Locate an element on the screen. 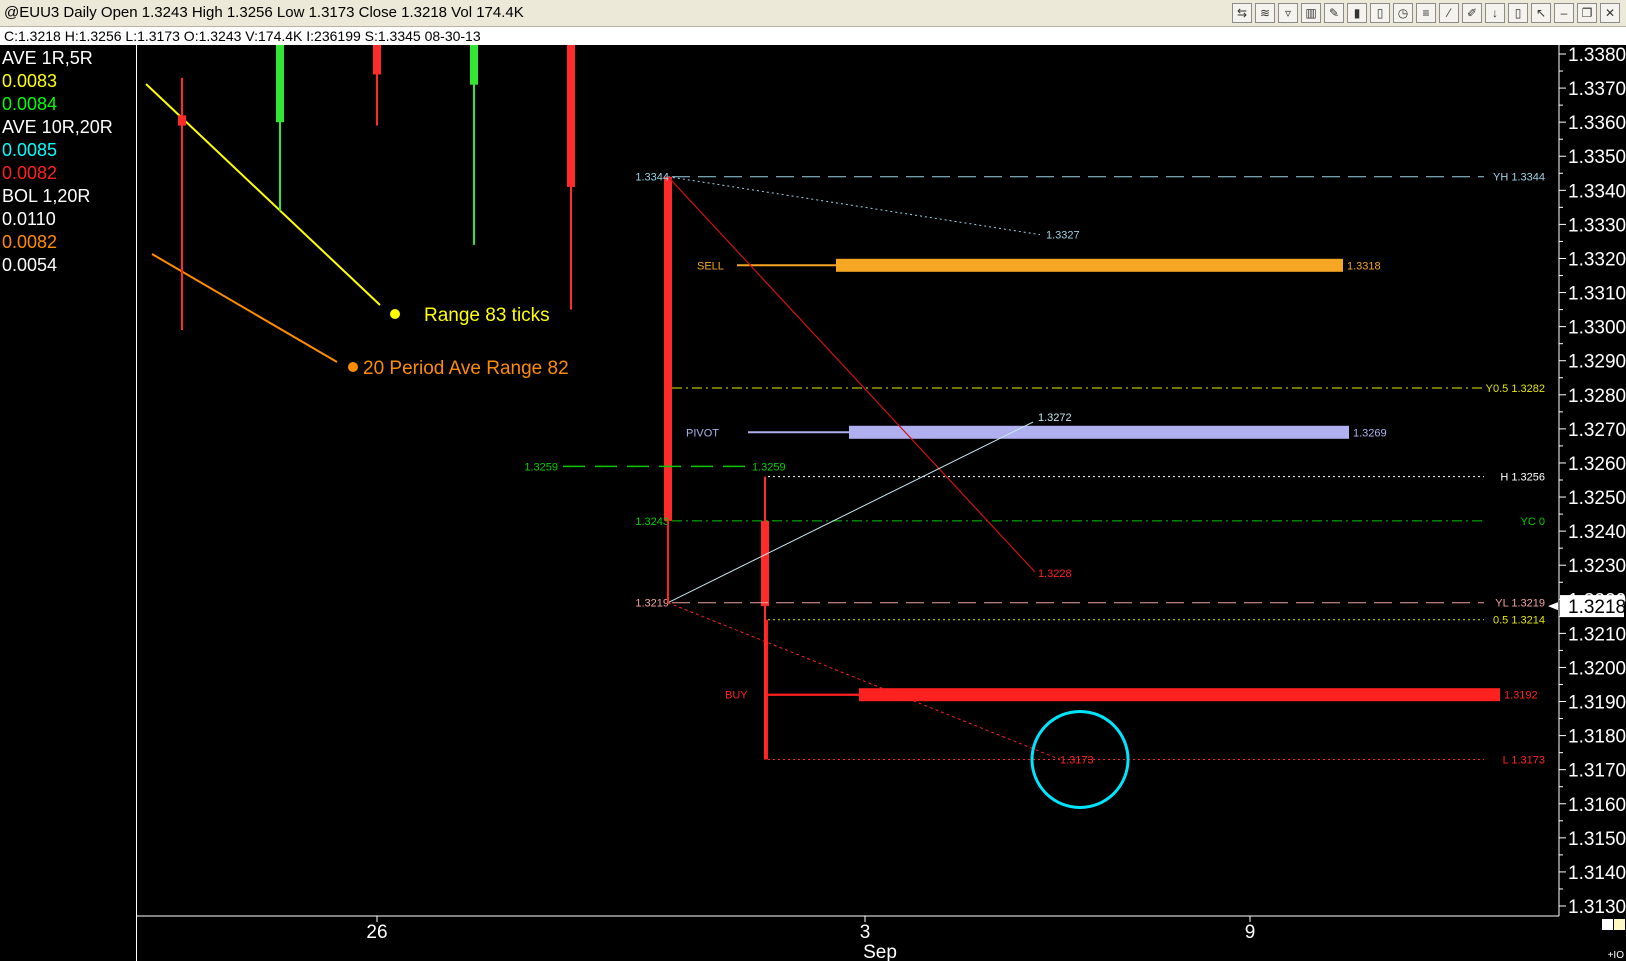 This screenshot has width=1626, height=961. y-tick-label: 1.3160 is located at coordinates (1597, 805).